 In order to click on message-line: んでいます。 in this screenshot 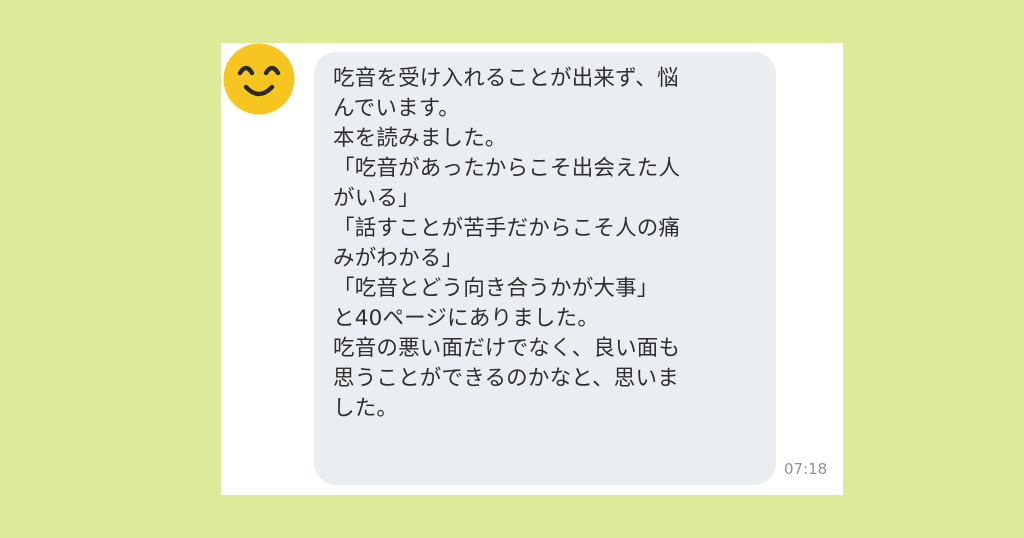, I will do `click(396, 108)`.